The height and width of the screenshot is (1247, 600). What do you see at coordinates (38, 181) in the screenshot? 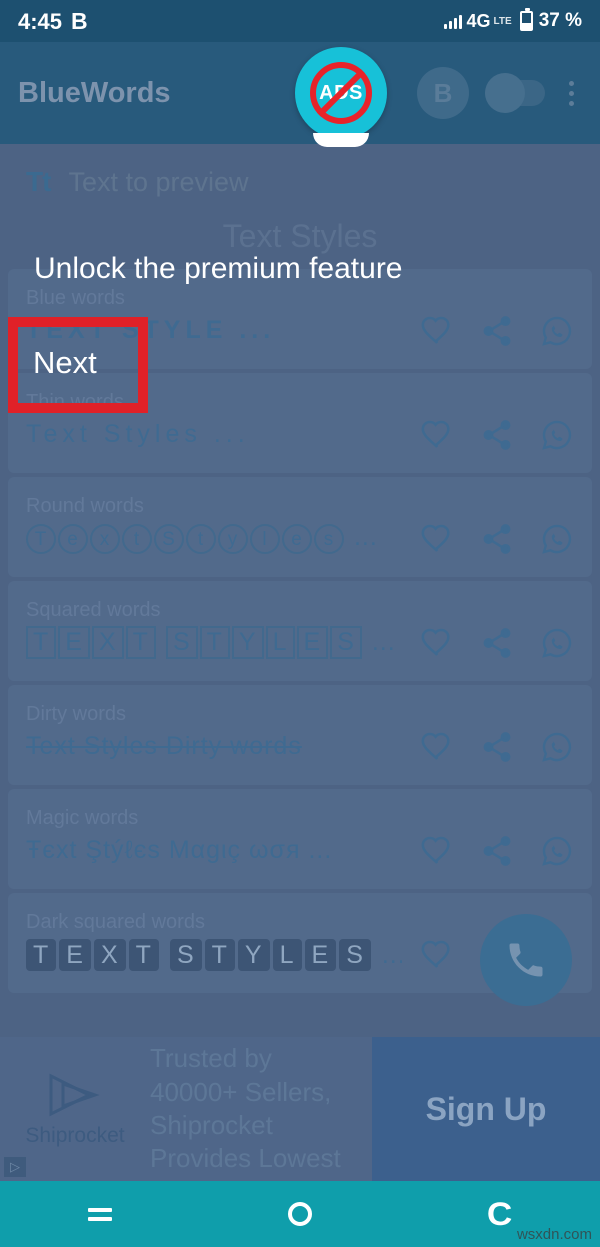
I see `text-format-icon: Tt` at bounding box center [38, 181].